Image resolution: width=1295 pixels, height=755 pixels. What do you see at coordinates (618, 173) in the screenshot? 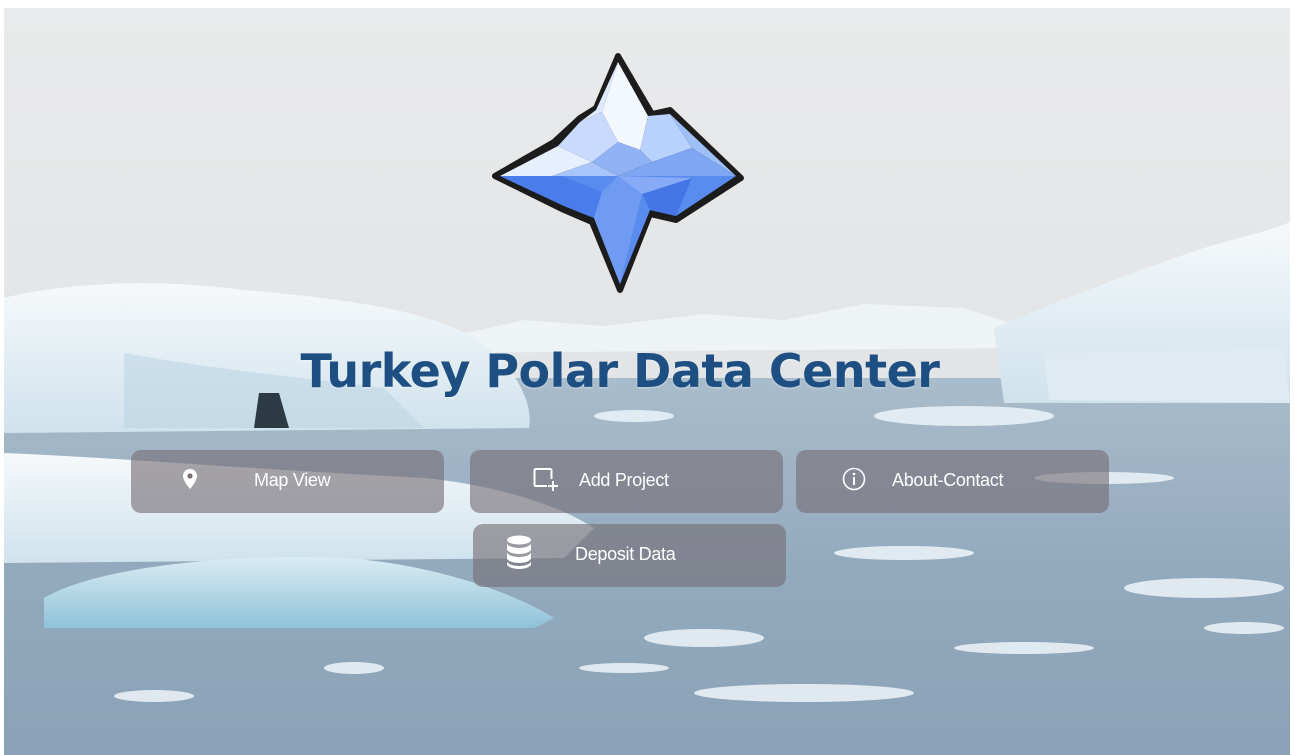
I see `iceberg-logo-icon` at bounding box center [618, 173].